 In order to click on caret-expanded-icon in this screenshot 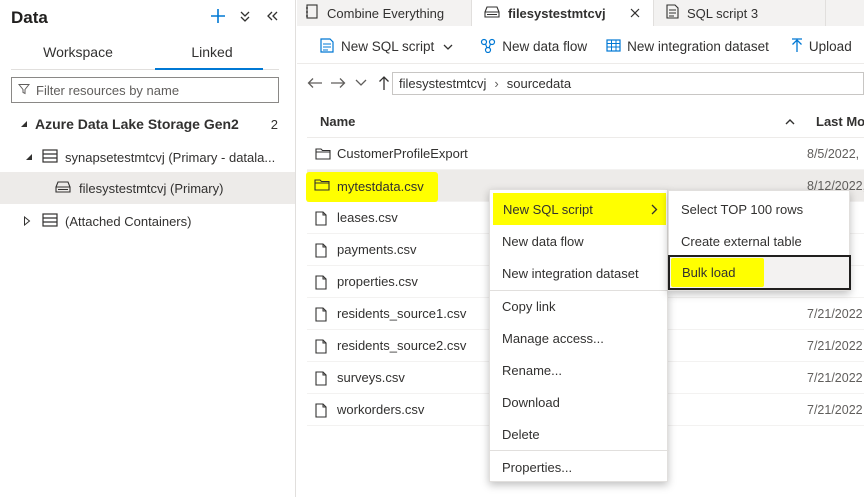, I will do `click(24, 124)`.